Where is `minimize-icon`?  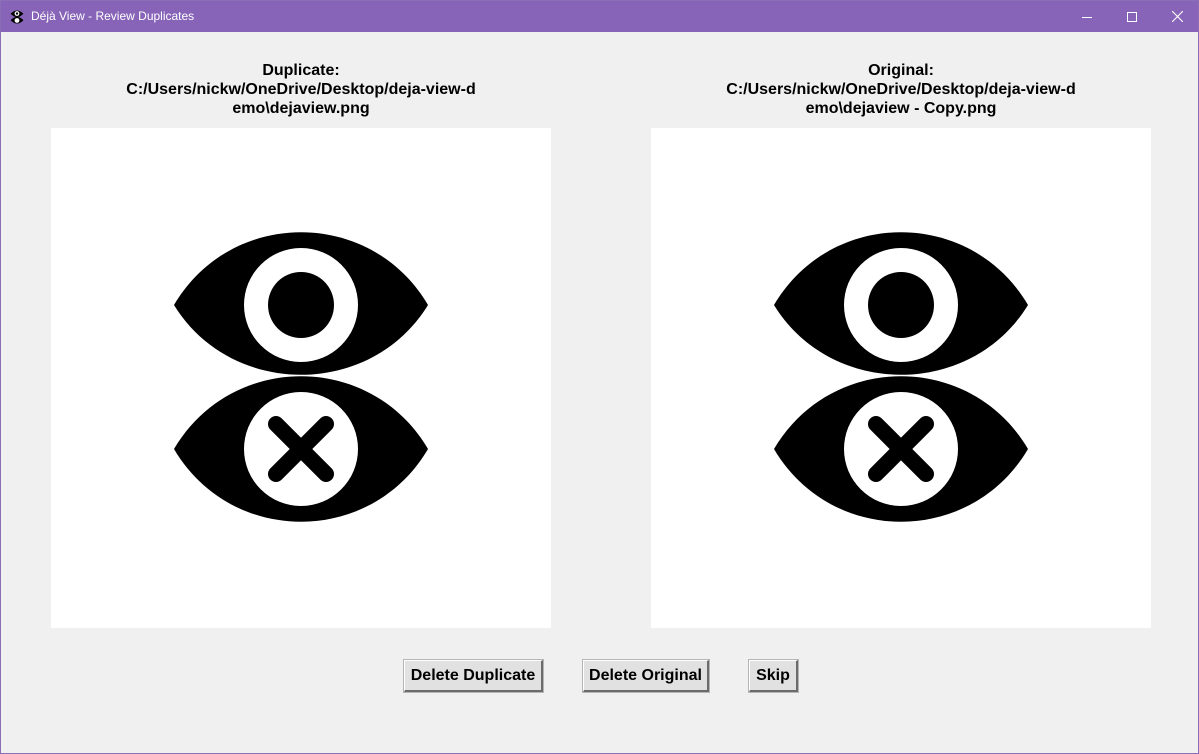
minimize-icon is located at coordinates (1087, 17).